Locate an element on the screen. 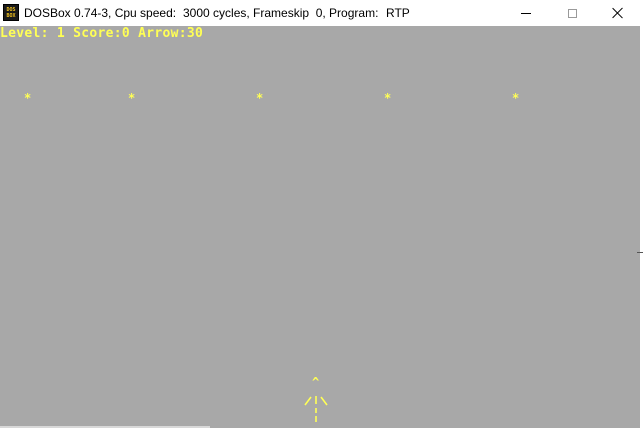 The image size is (643, 428). game-status-line: Level: 1 Score:0 Arrow:30 is located at coordinates (102, 33).